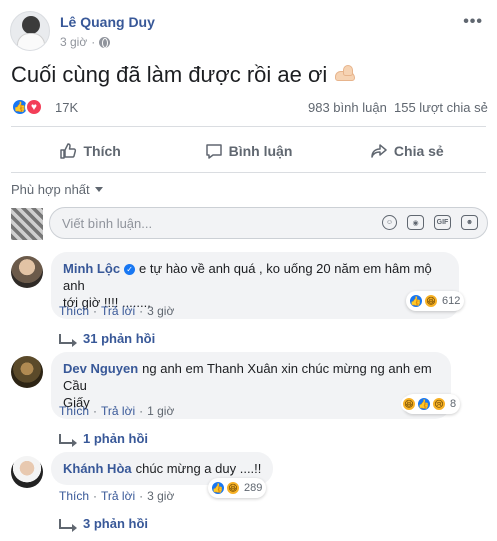 This screenshot has width=497, height=541. I want to click on author-name: Lê Quang Duy, so click(107, 22).